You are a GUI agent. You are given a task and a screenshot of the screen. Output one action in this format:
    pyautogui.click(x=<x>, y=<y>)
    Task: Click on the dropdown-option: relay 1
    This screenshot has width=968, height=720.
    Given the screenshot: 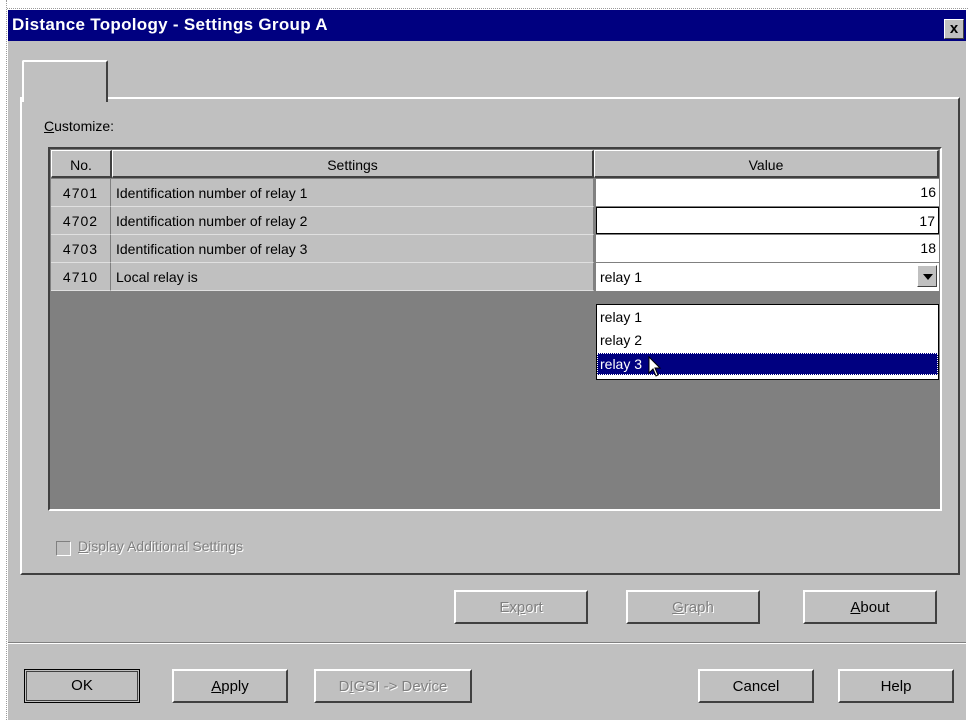 What is the action you would take?
    pyautogui.click(x=767, y=317)
    